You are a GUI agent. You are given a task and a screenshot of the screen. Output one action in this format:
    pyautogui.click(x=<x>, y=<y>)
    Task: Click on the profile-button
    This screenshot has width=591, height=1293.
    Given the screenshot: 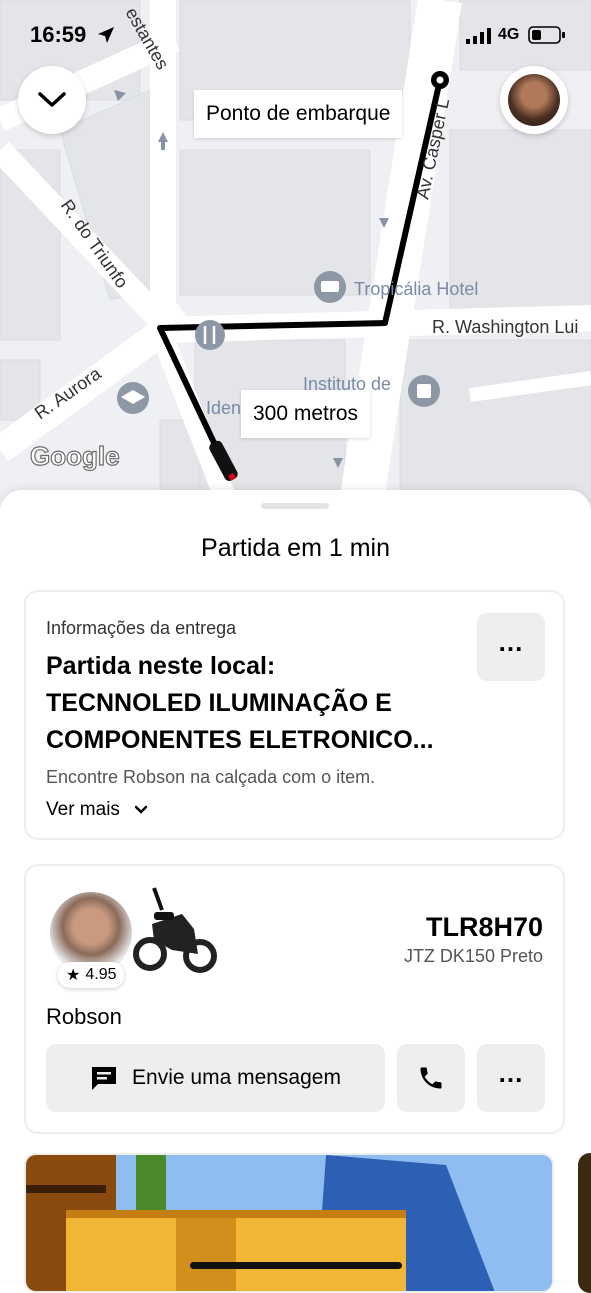 What is the action you would take?
    pyautogui.click(x=534, y=100)
    